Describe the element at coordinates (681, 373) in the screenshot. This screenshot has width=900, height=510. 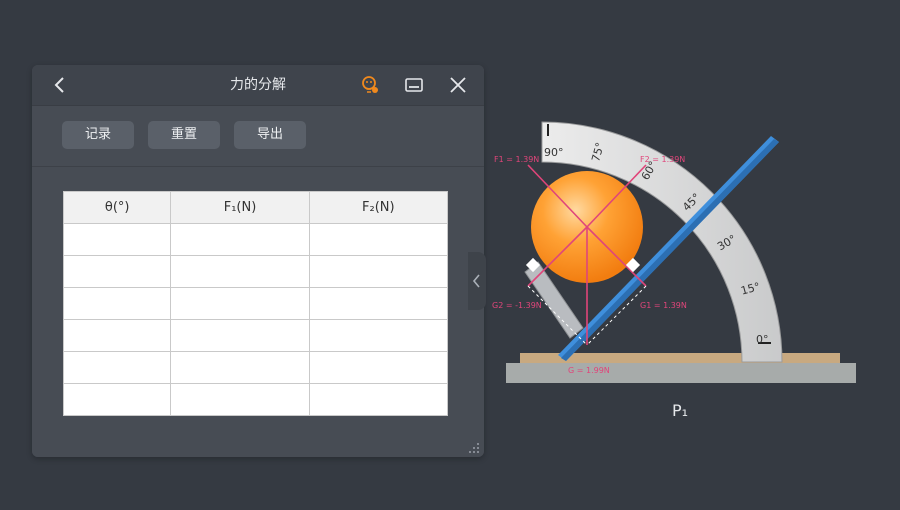
I see `base-platform` at that location.